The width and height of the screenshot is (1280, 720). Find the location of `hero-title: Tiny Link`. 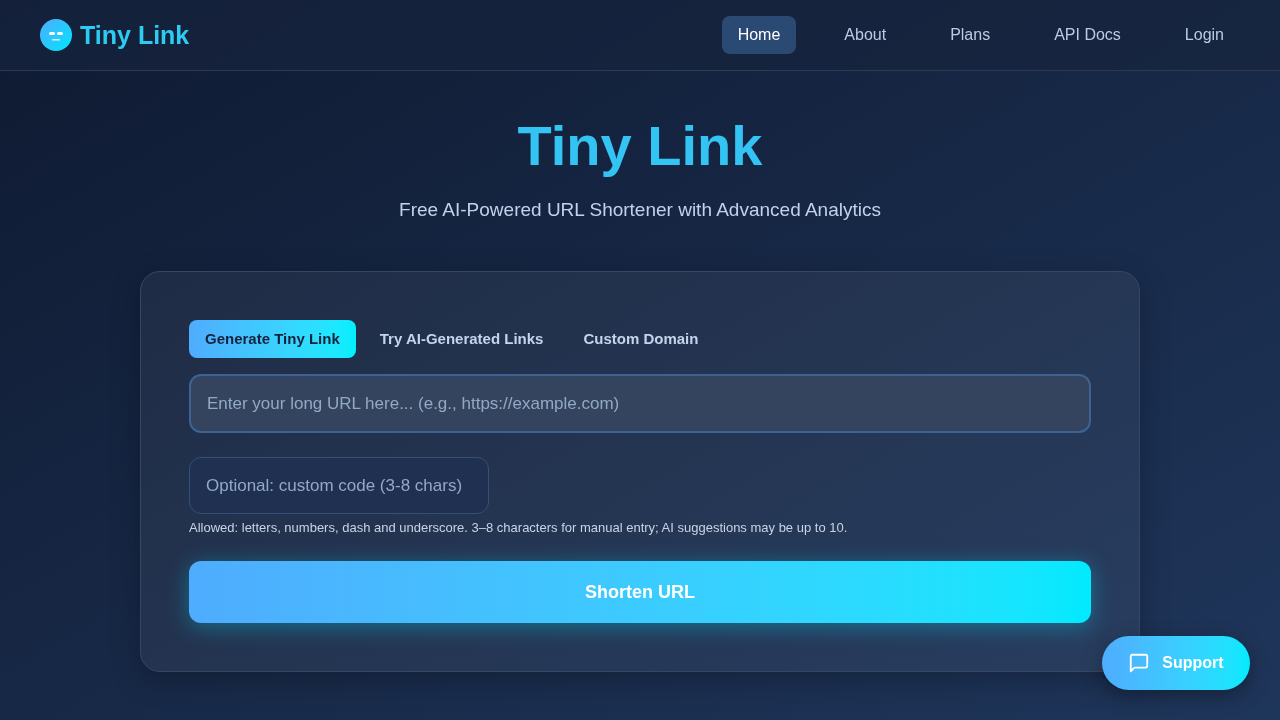

hero-title: Tiny Link is located at coordinates (640, 146).